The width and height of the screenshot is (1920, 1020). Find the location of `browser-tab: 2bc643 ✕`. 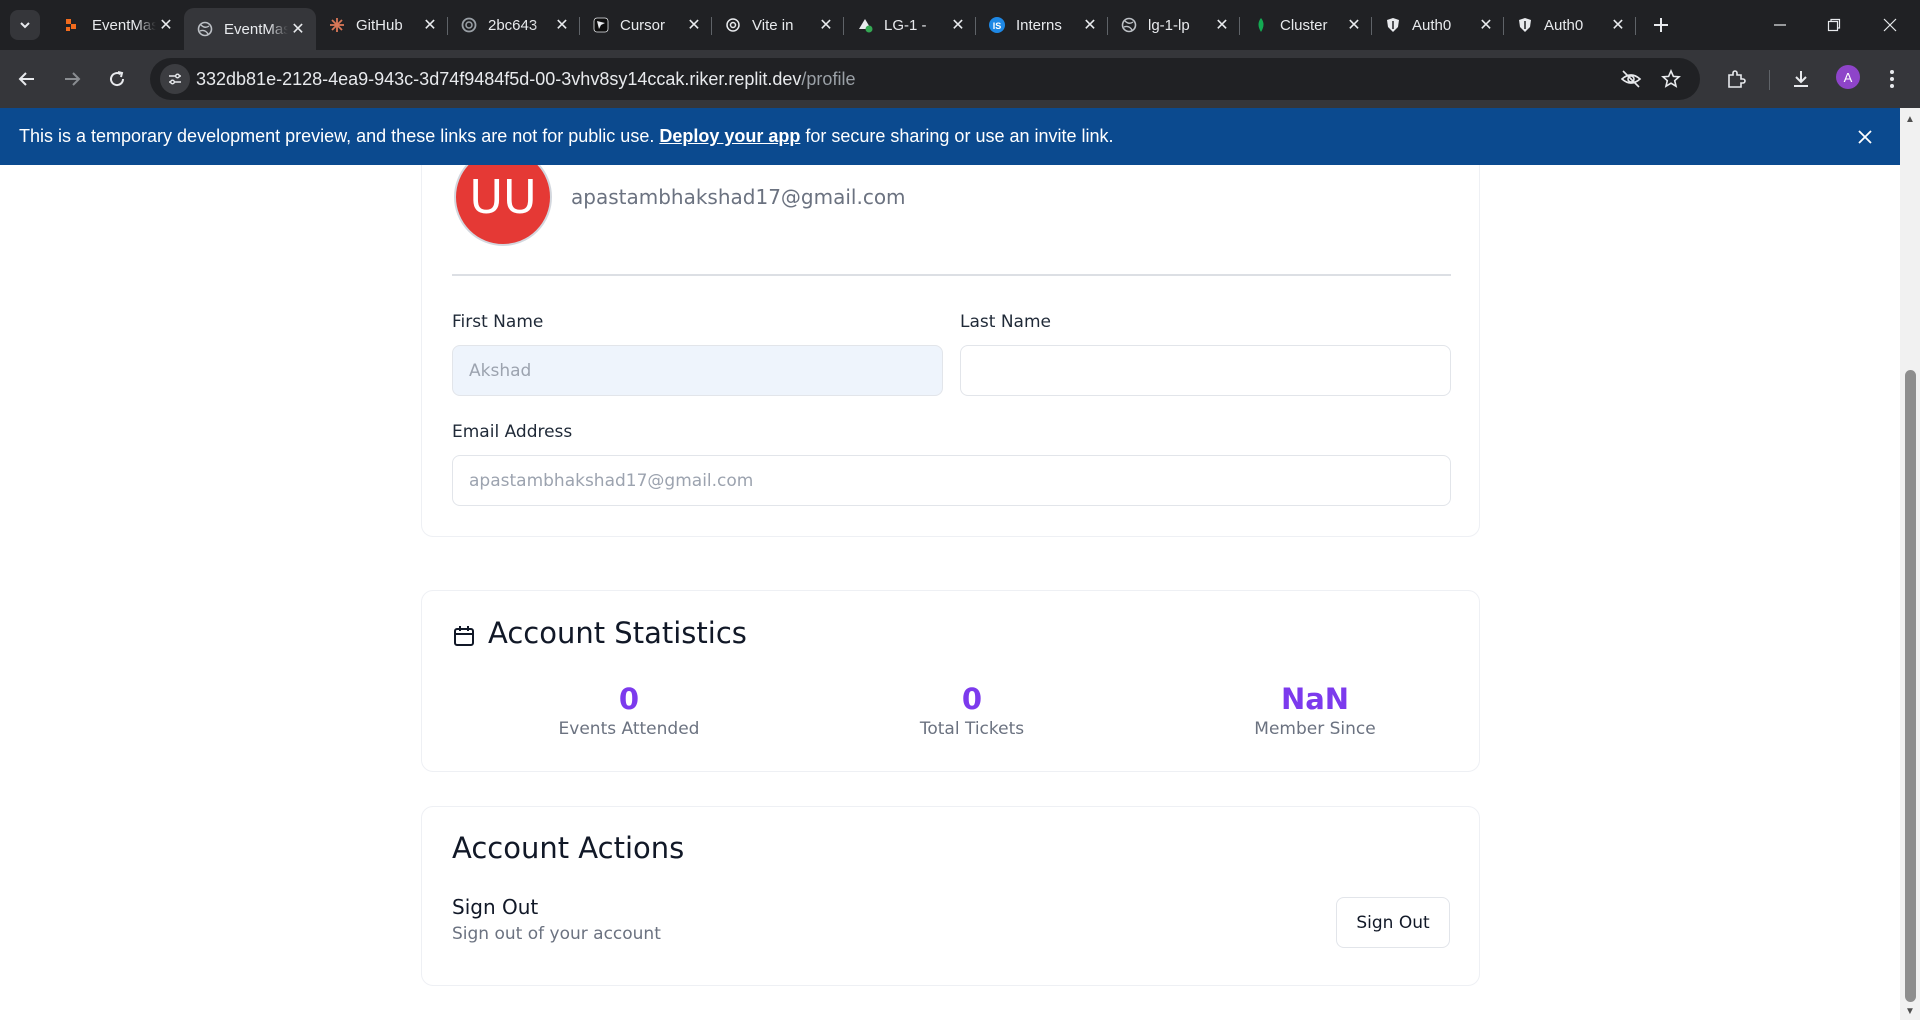

browser-tab: 2bc643 ✕ is located at coordinates (514, 25).